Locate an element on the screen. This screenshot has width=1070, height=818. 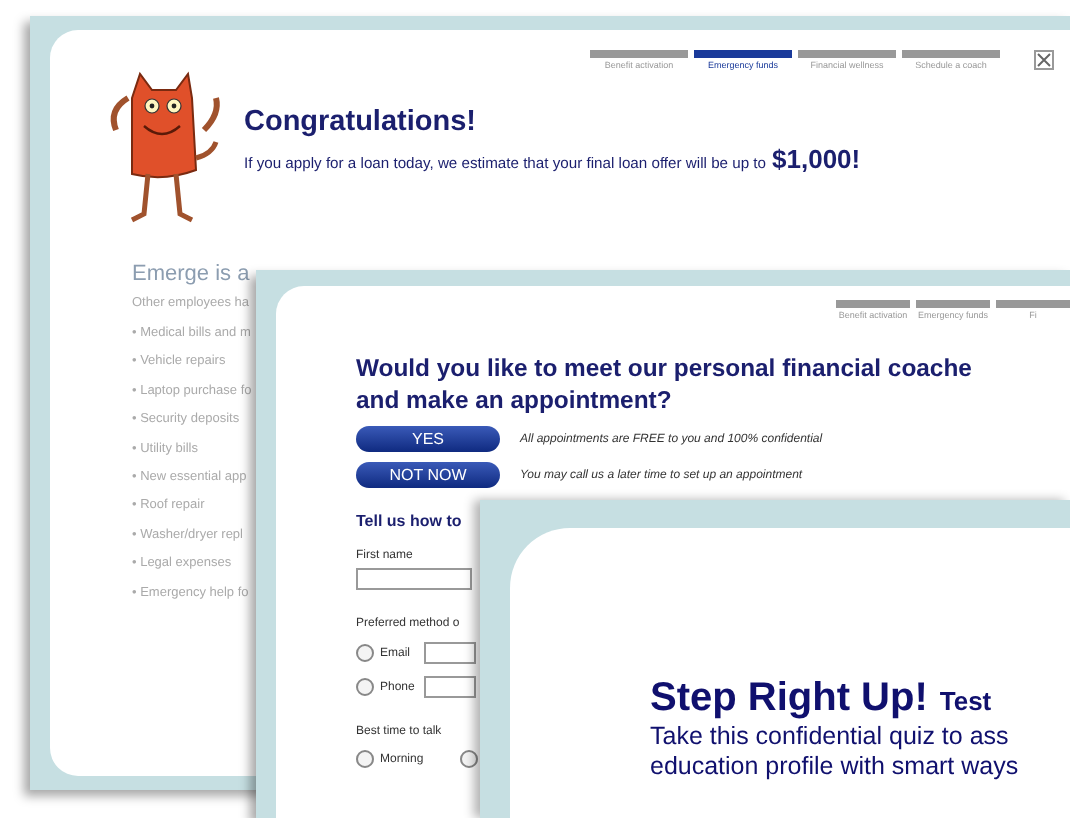
quiz-subtitle: Test is located at coordinates (965, 701).